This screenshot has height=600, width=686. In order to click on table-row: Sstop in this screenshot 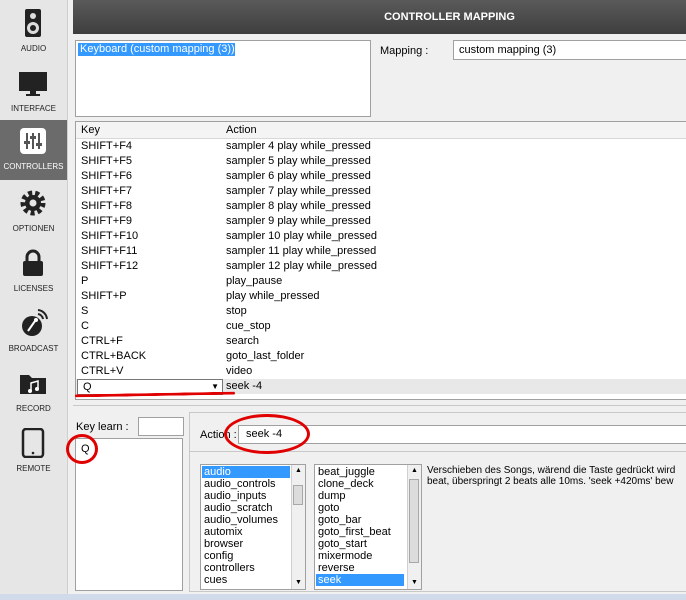, I will do `click(381, 311)`.